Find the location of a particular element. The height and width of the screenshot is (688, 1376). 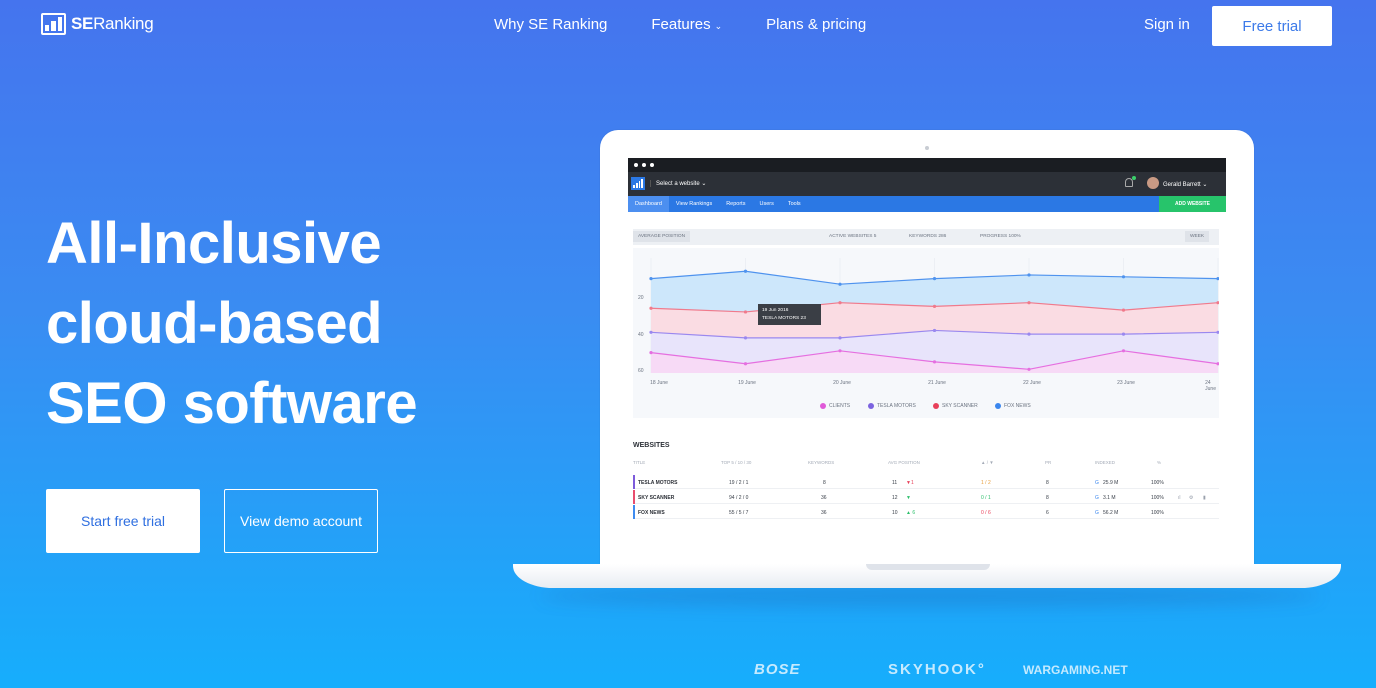

row-color-bar is located at coordinates (634, 497).